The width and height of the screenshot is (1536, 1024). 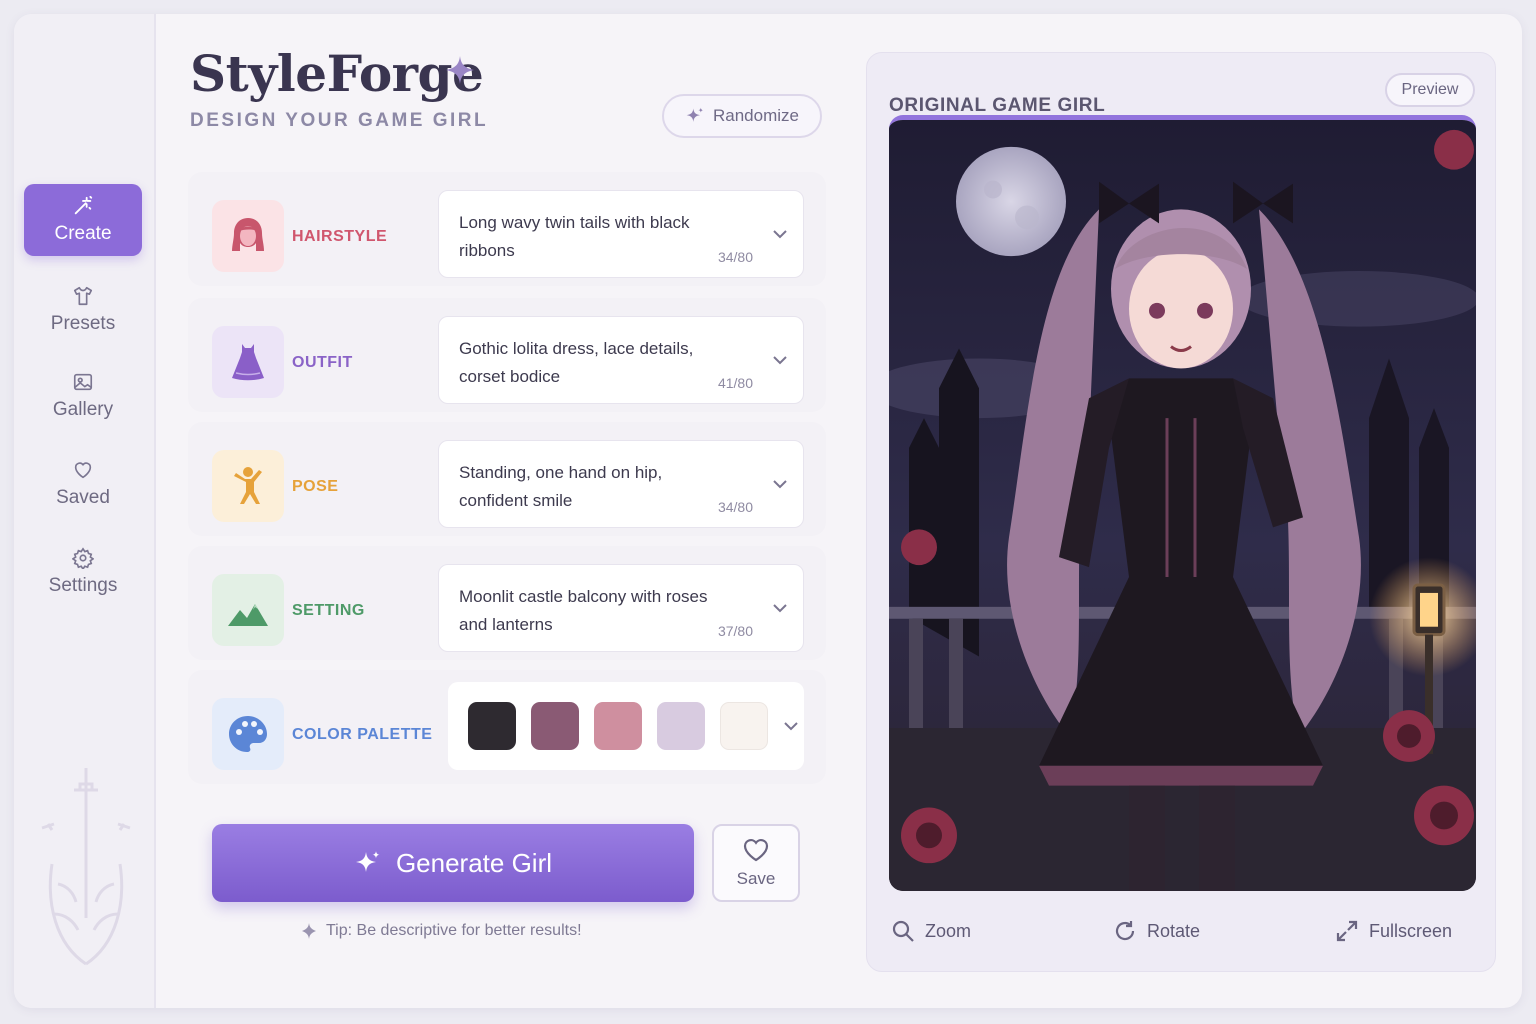 What do you see at coordinates (322, 362) in the screenshot?
I see `field-label: OUTFIT` at bounding box center [322, 362].